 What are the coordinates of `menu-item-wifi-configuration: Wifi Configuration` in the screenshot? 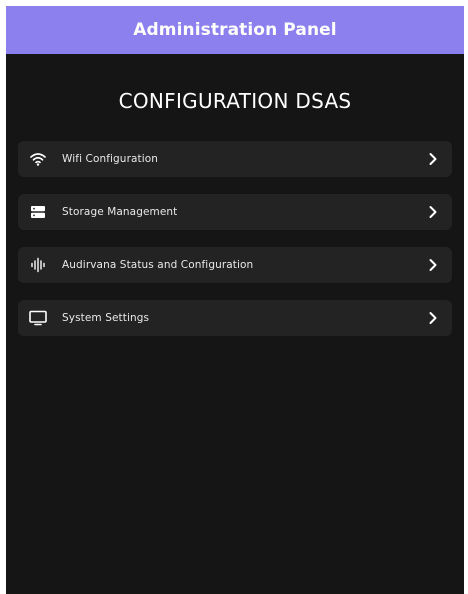 It's located at (235, 159).